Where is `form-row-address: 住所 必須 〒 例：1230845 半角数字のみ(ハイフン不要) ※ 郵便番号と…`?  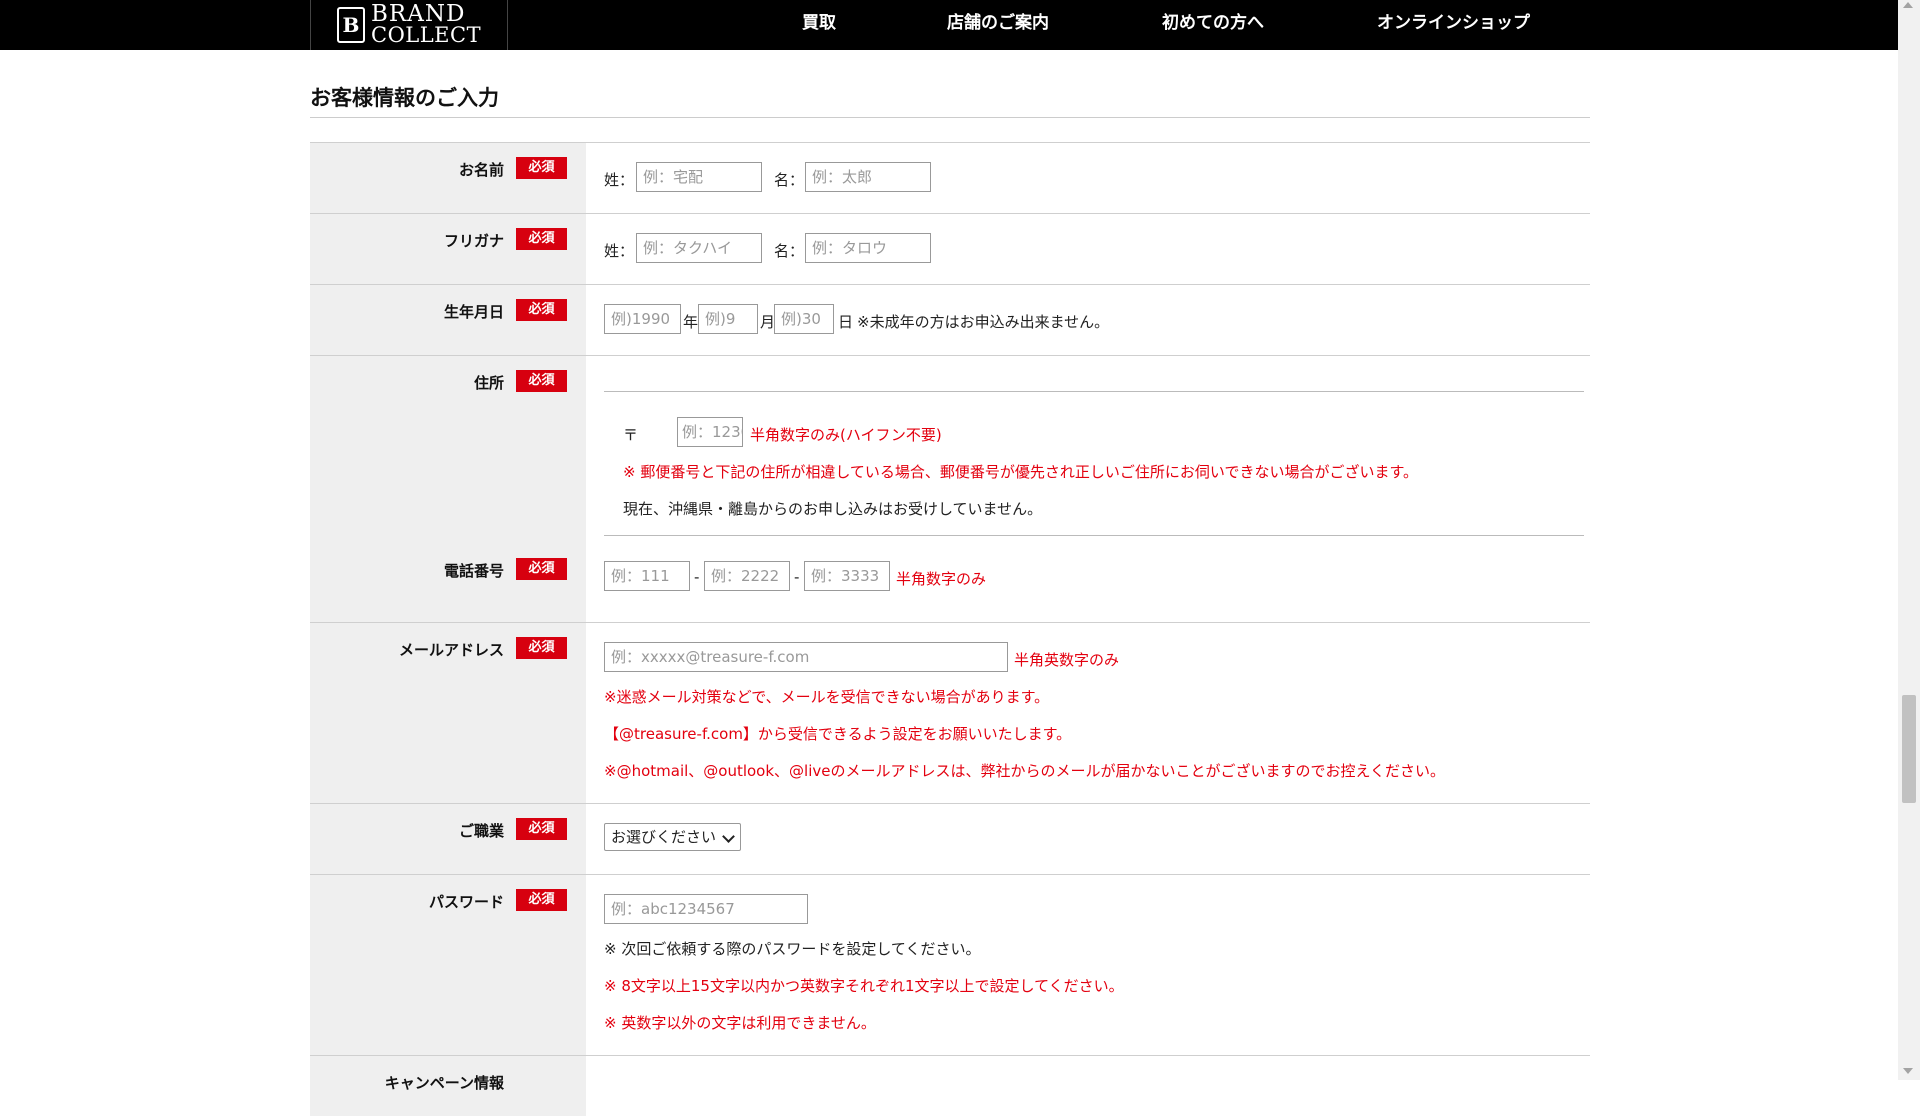 form-row-address: 住所 必須 〒 例：1230845 半角数字のみ(ハイフン不要) ※ 郵便番号と… is located at coordinates (950, 453).